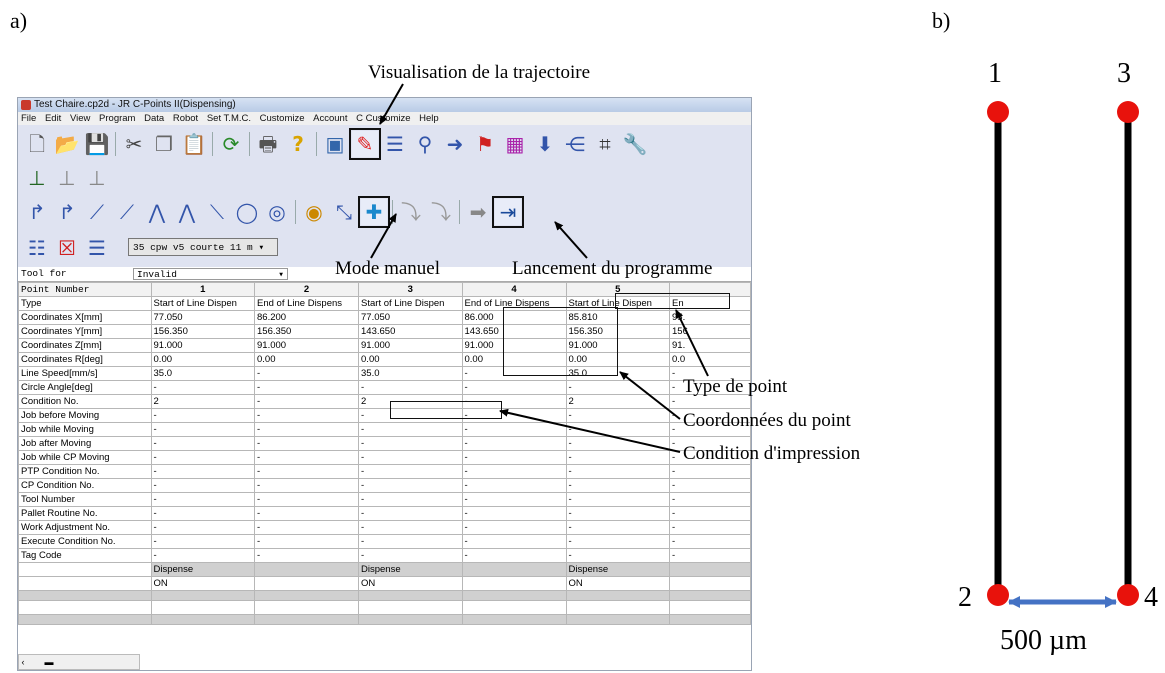  I want to click on arrow-coordonnees, so click(650, 395).